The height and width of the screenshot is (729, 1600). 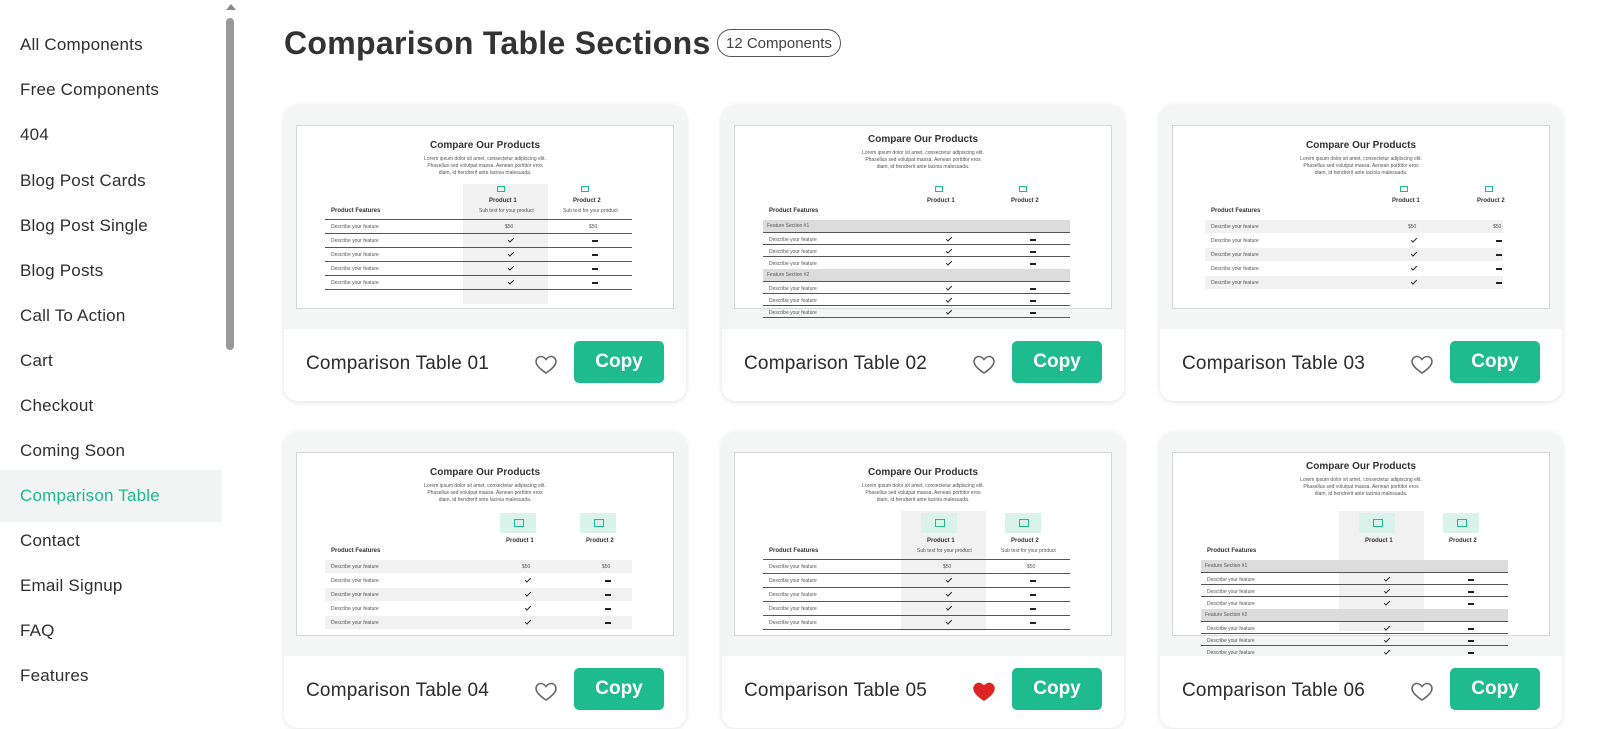 I want to click on sidebar-scrollbar, so click(x=230, y=364).